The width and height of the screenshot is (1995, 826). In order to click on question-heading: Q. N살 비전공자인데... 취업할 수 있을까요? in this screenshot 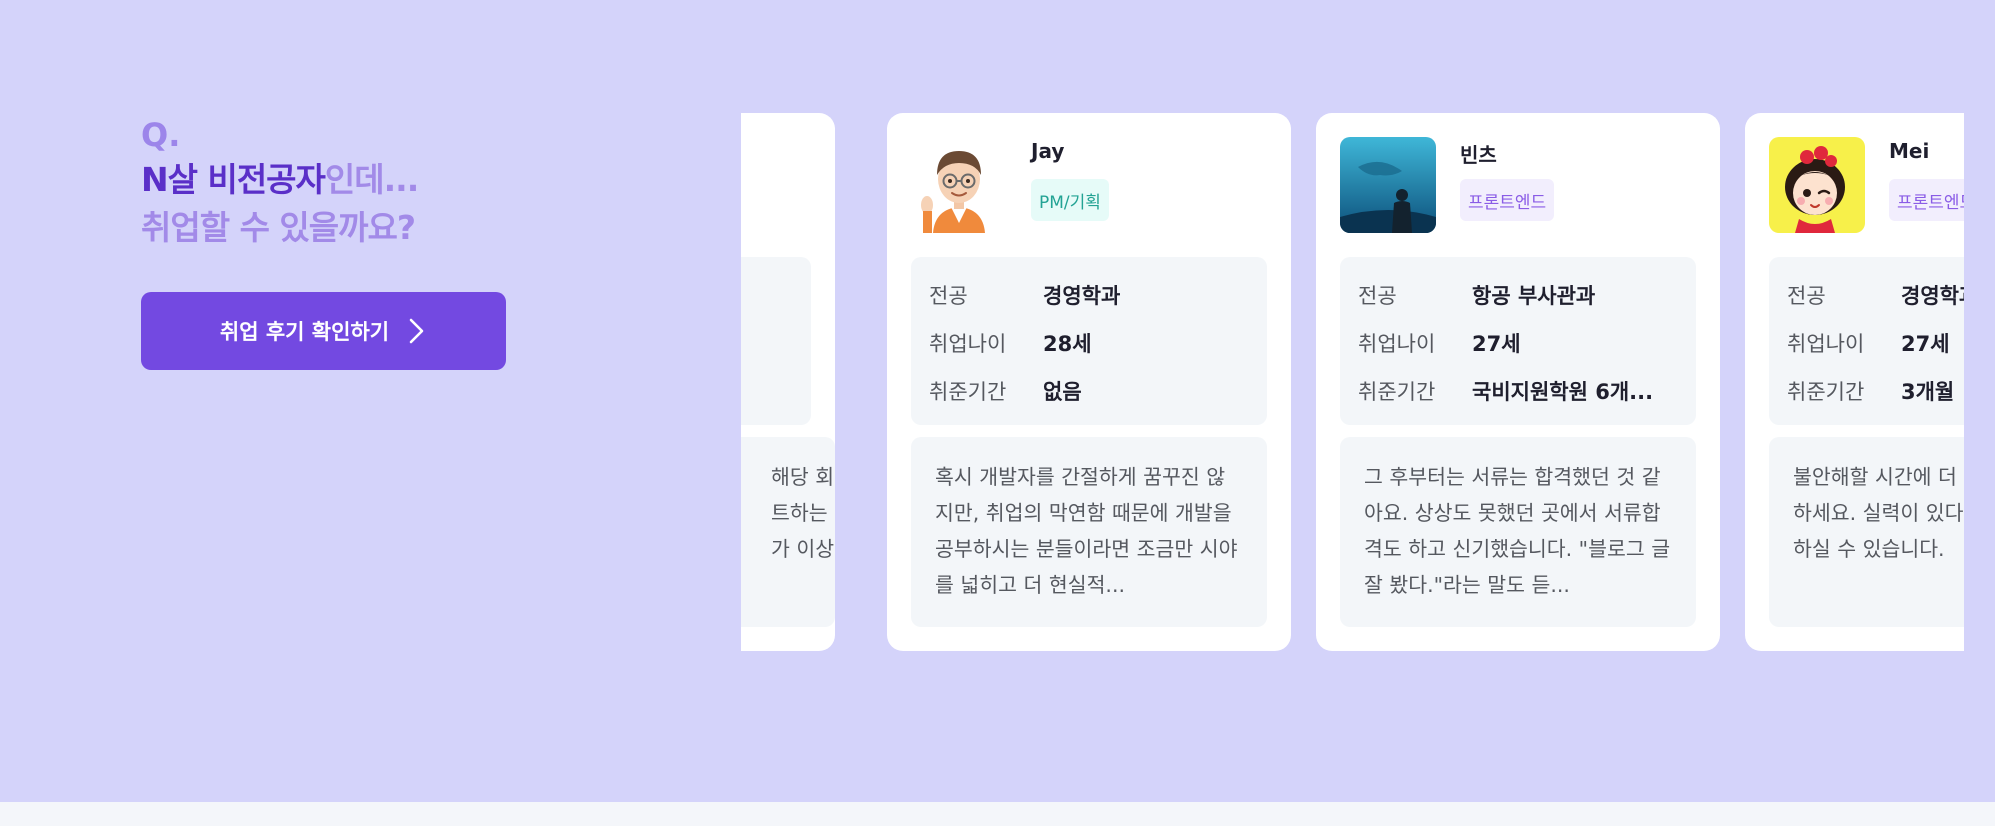, I will do `click(280, 183)`.